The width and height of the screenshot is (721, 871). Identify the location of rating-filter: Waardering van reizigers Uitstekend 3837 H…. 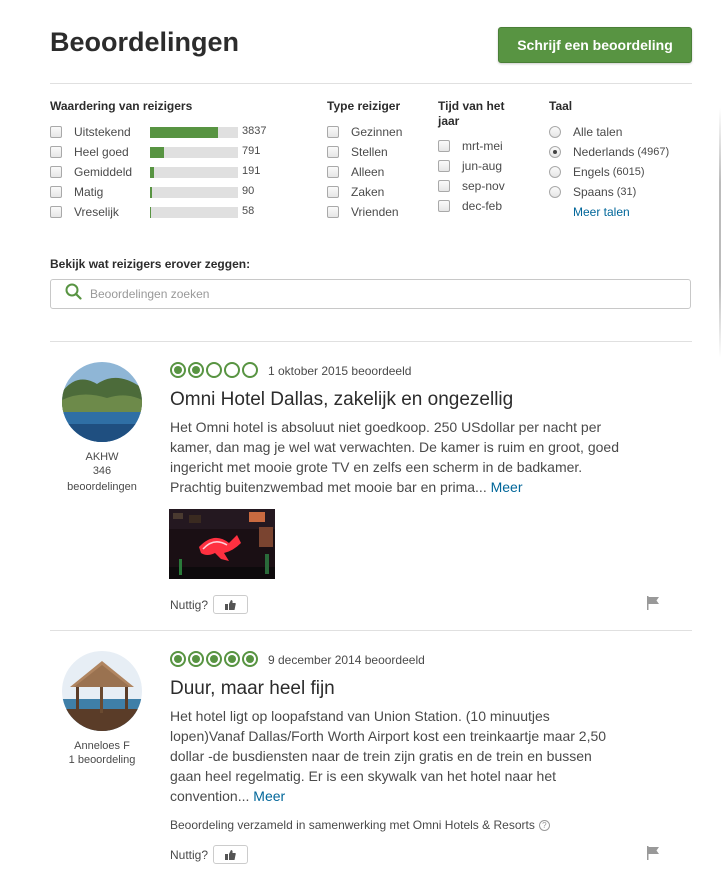
(165, 159).